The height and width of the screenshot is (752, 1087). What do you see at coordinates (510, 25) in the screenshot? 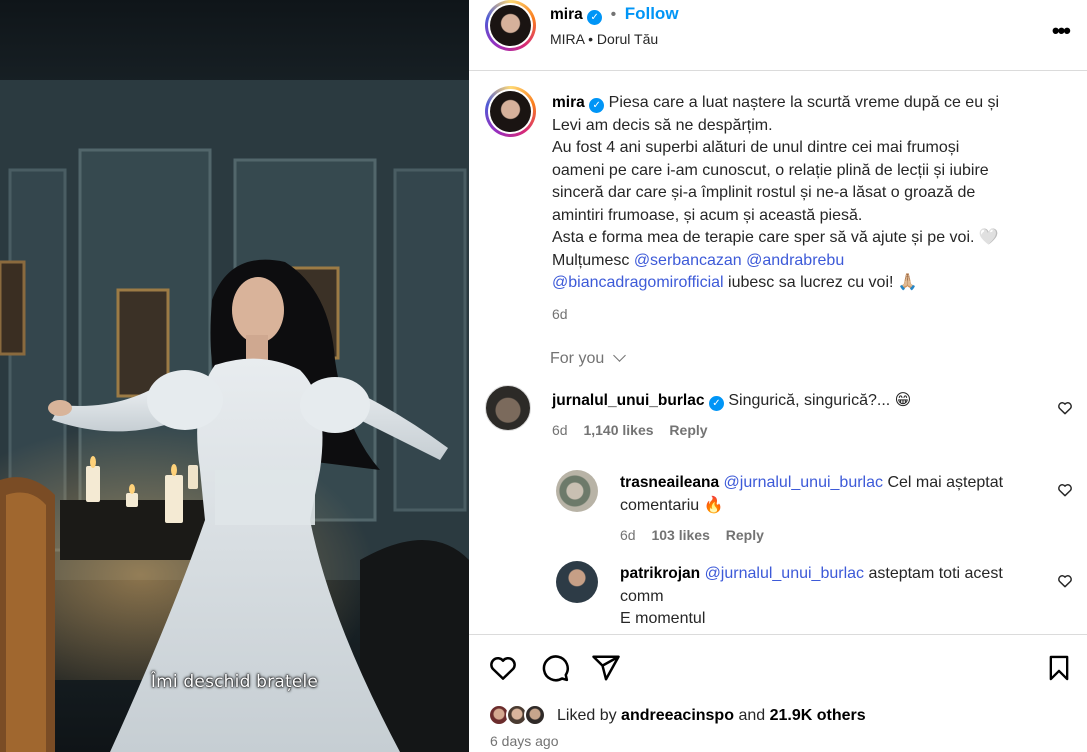
I see `author-avatar` at bounding box center [510, 25].